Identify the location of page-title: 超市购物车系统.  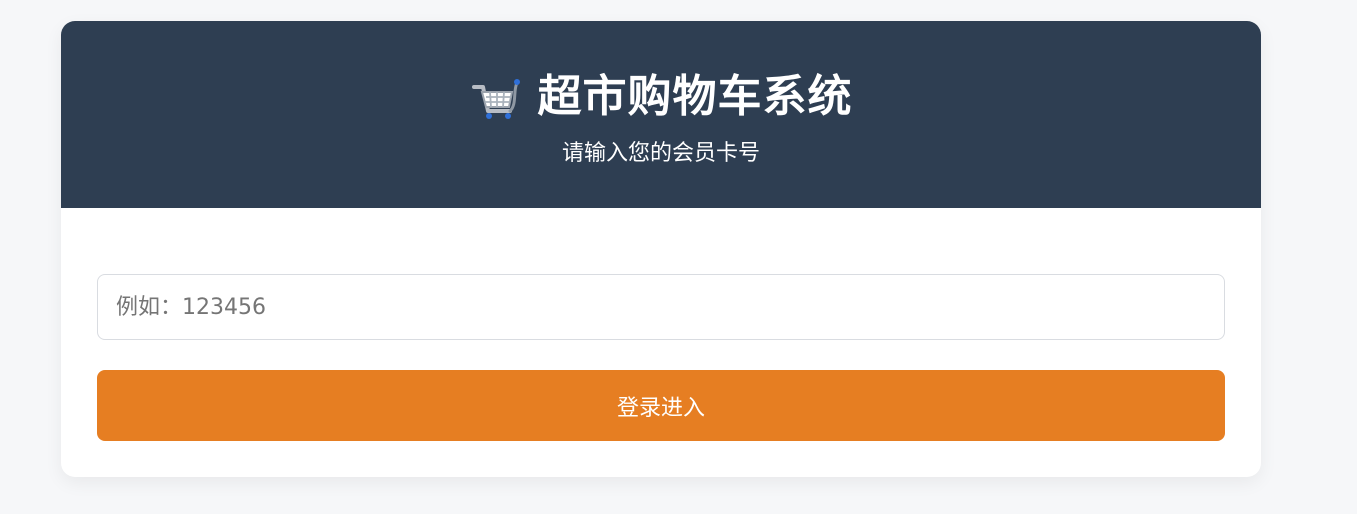
(695, 96).